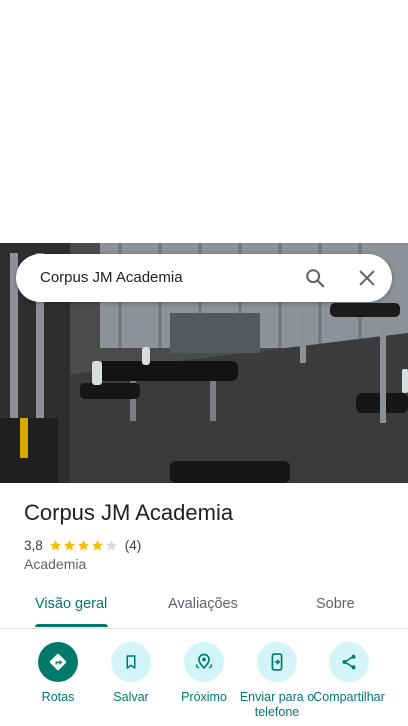 Image resolution: width=408 pixels, height=726 pixels. I want to click on directions-icon, so click(58, 662).